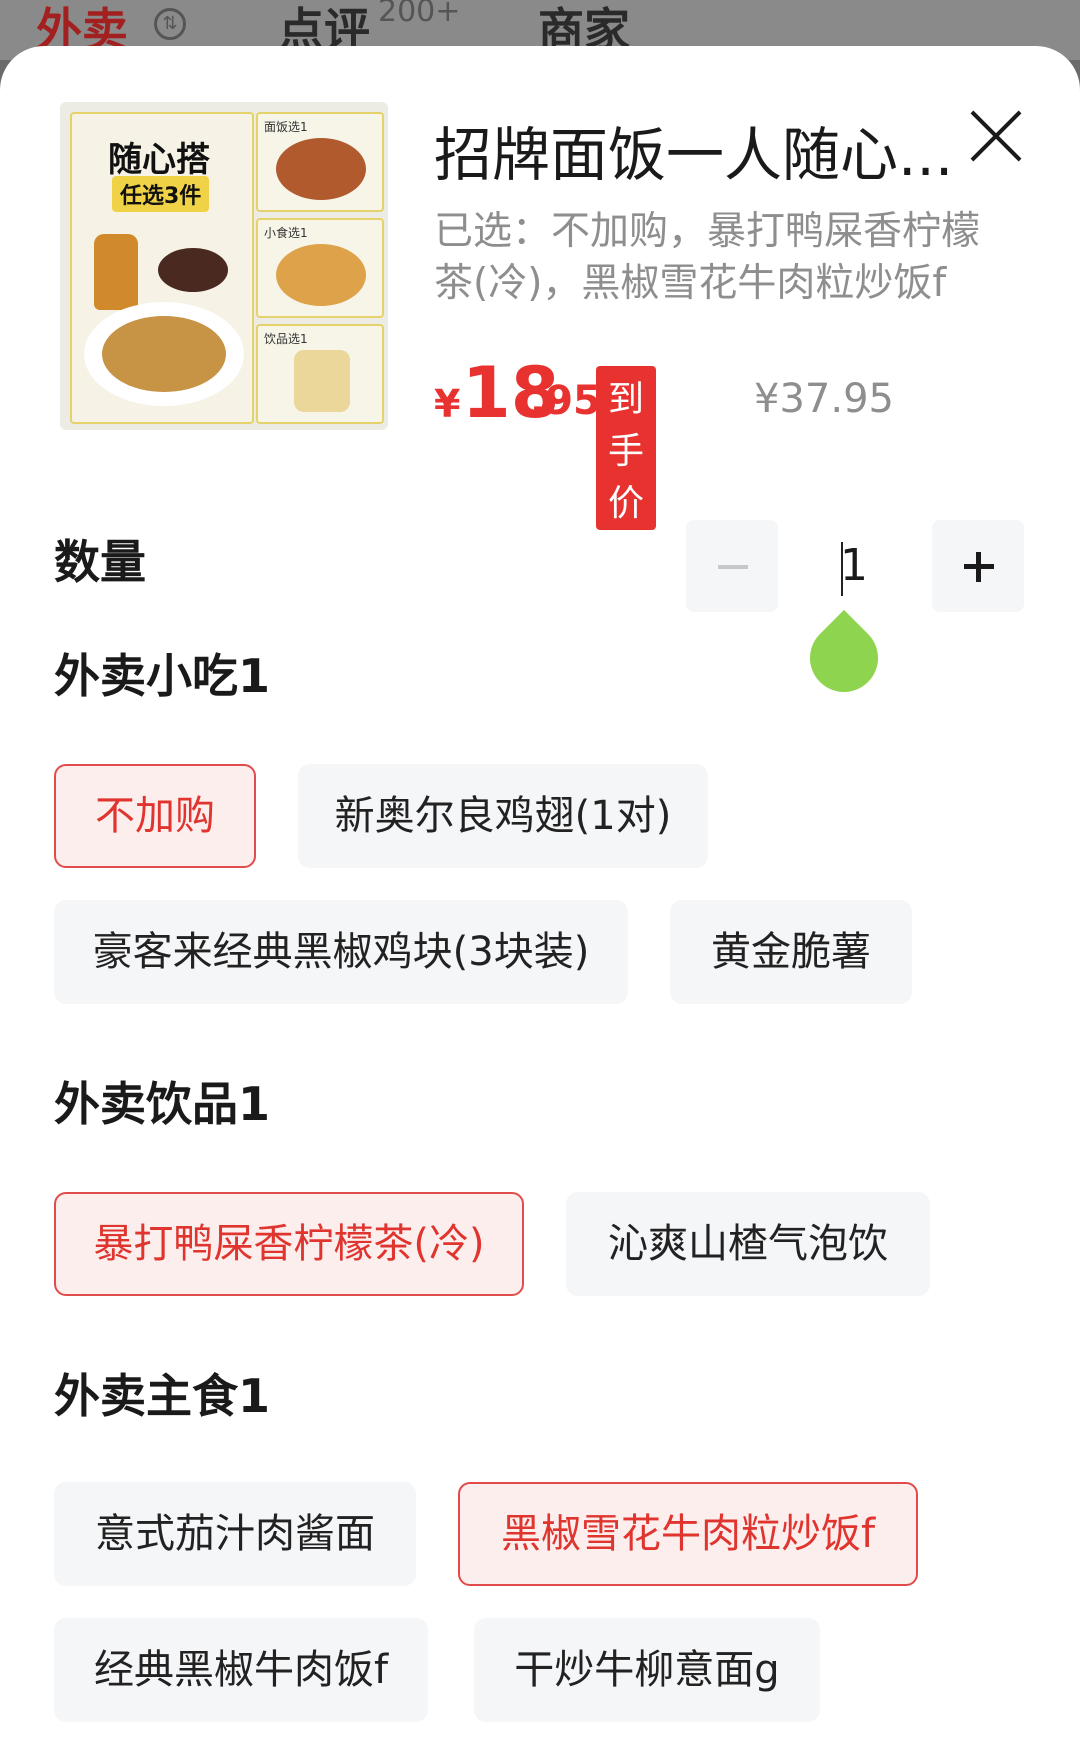 The image size is (1080, 1752). I want to click on drink-graphic, so click(322, 381).